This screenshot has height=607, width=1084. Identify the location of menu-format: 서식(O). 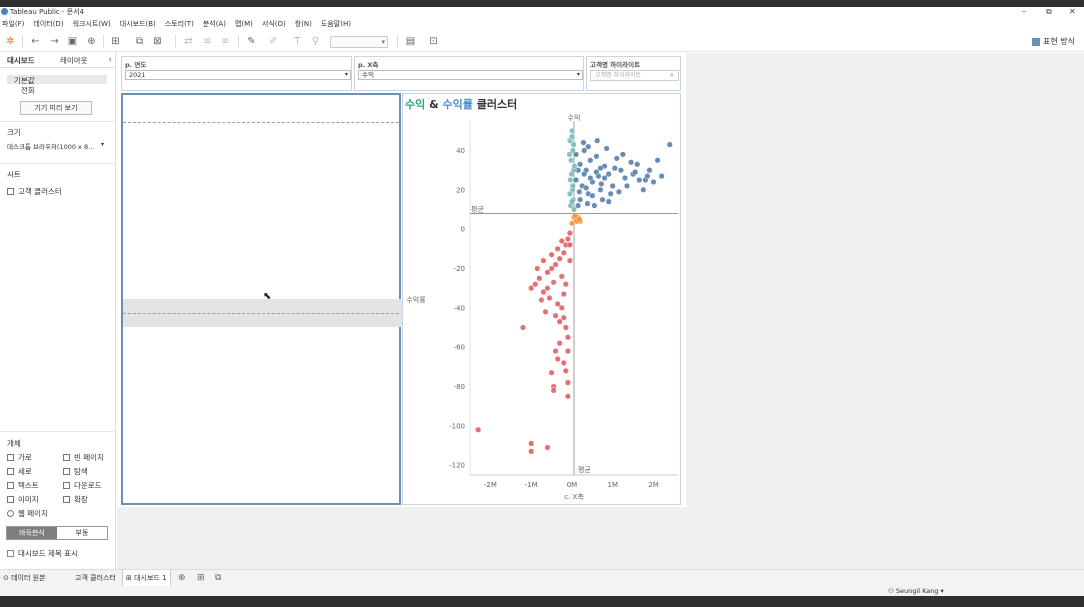
(274, 24).